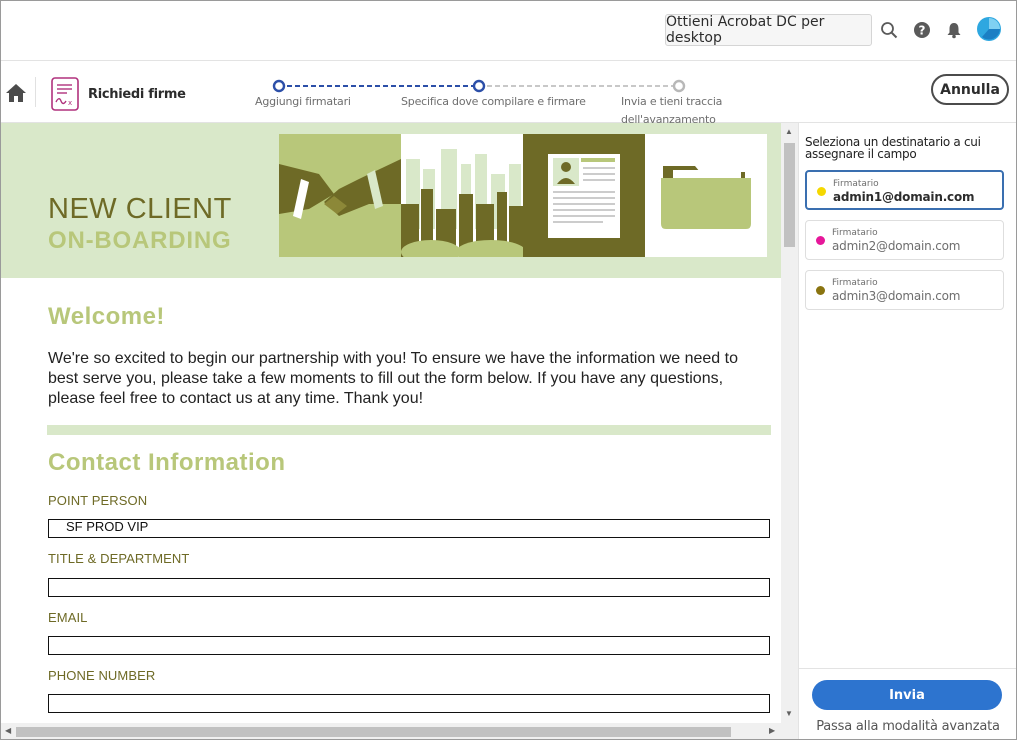 The width and height of the screenshot is (1017, 740). What do you see at coordinates (16, 93) in the screenshot?
I see `home-icon` at bounding box center [16, 93].